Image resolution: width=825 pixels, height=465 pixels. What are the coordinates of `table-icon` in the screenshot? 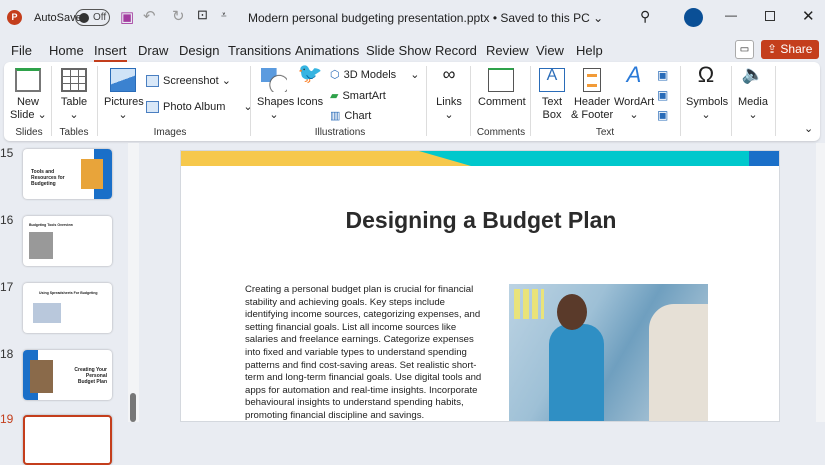 It's located at (74, 80).